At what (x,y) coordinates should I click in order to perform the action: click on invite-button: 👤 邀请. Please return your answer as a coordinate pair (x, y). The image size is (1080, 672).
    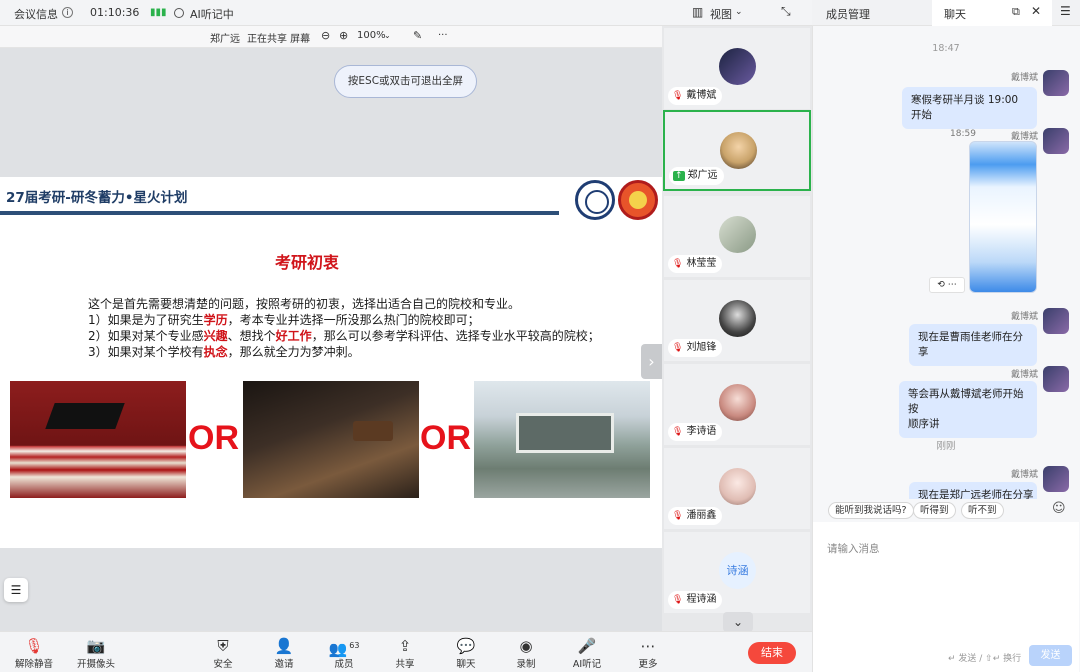
    Looking at the image, I should click on (284, 653).